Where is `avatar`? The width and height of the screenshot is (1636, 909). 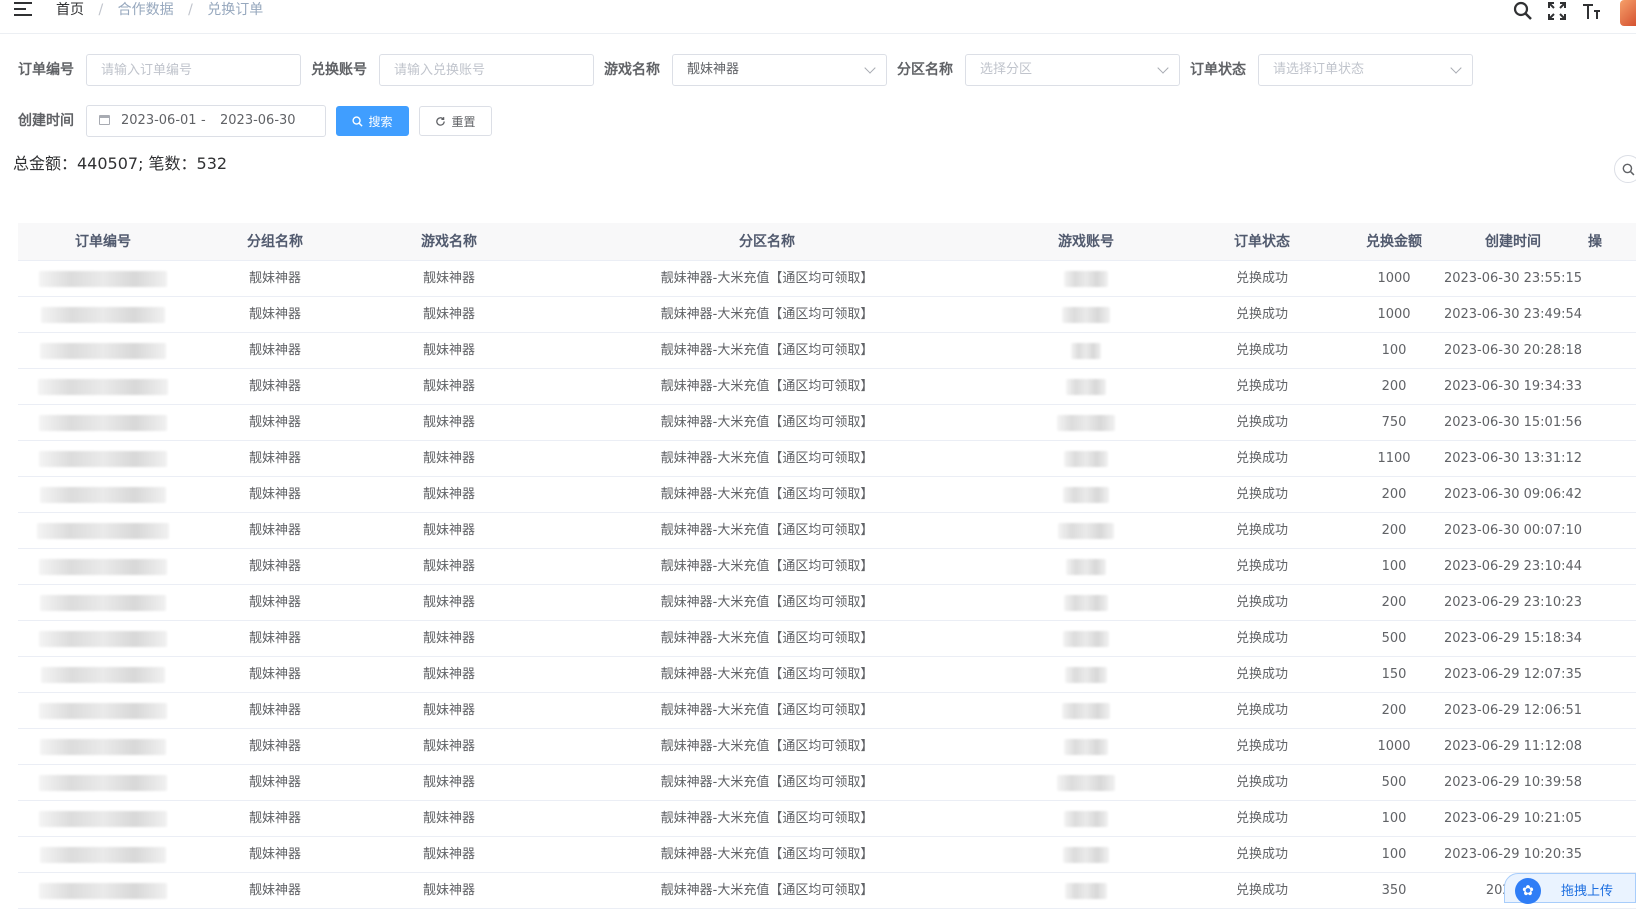 avatar is located at coordinates (1628, 13).